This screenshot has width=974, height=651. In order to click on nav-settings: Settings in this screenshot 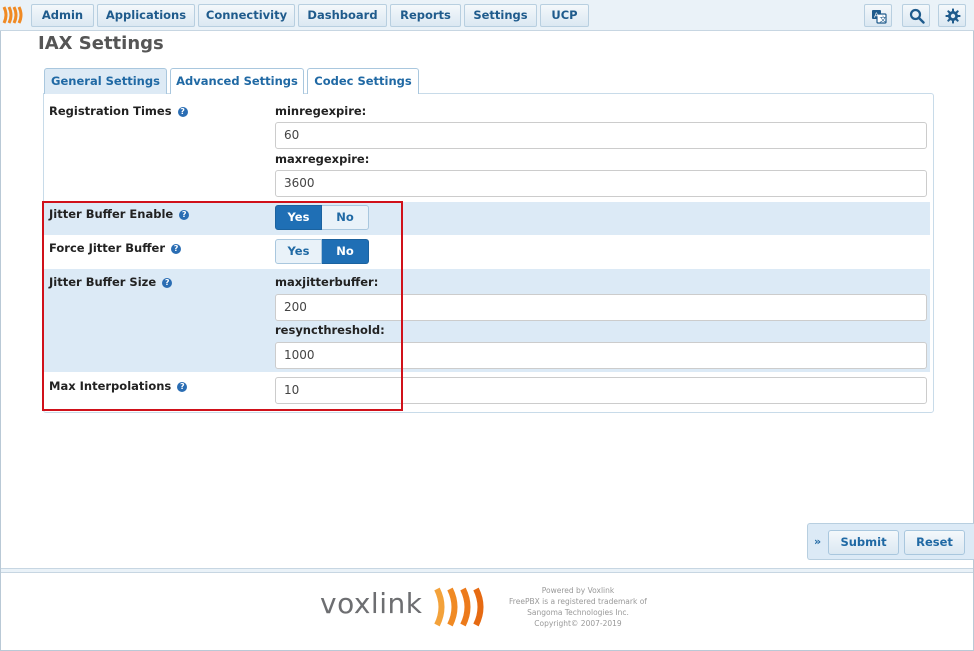, I will do `click(500, 15)`.